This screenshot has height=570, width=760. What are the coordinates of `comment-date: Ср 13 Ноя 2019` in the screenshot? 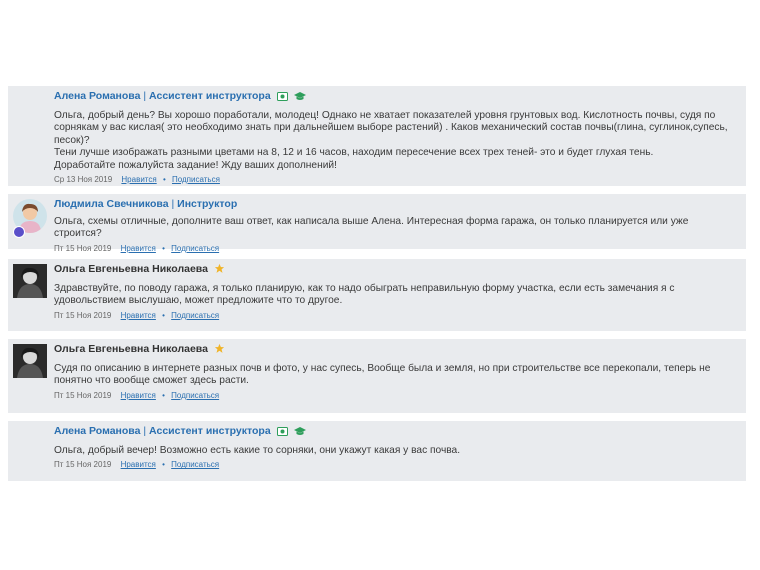 It's located at (83, 180).